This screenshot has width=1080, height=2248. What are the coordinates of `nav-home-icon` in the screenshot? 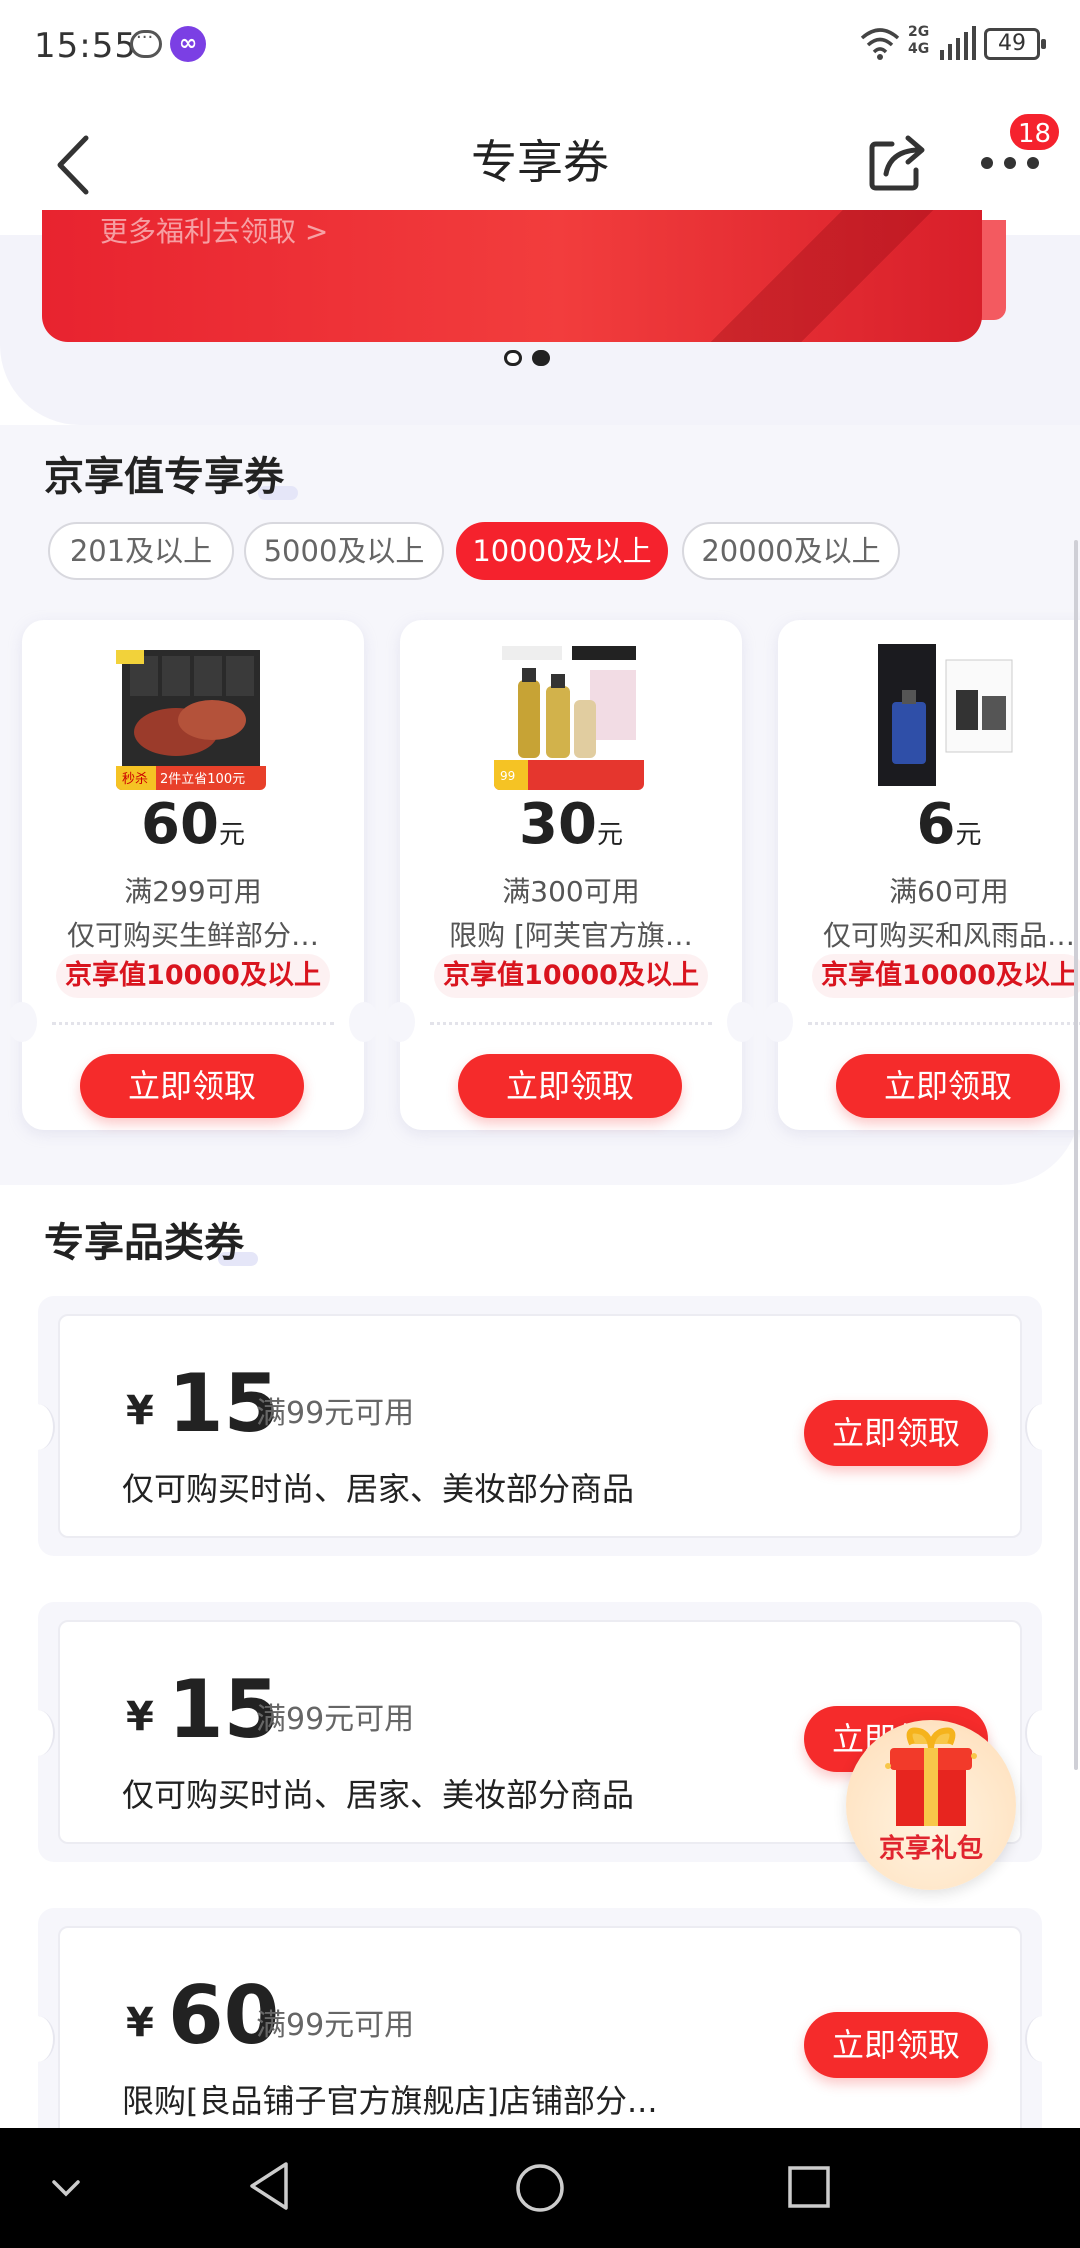 It's located at (540, 2188).